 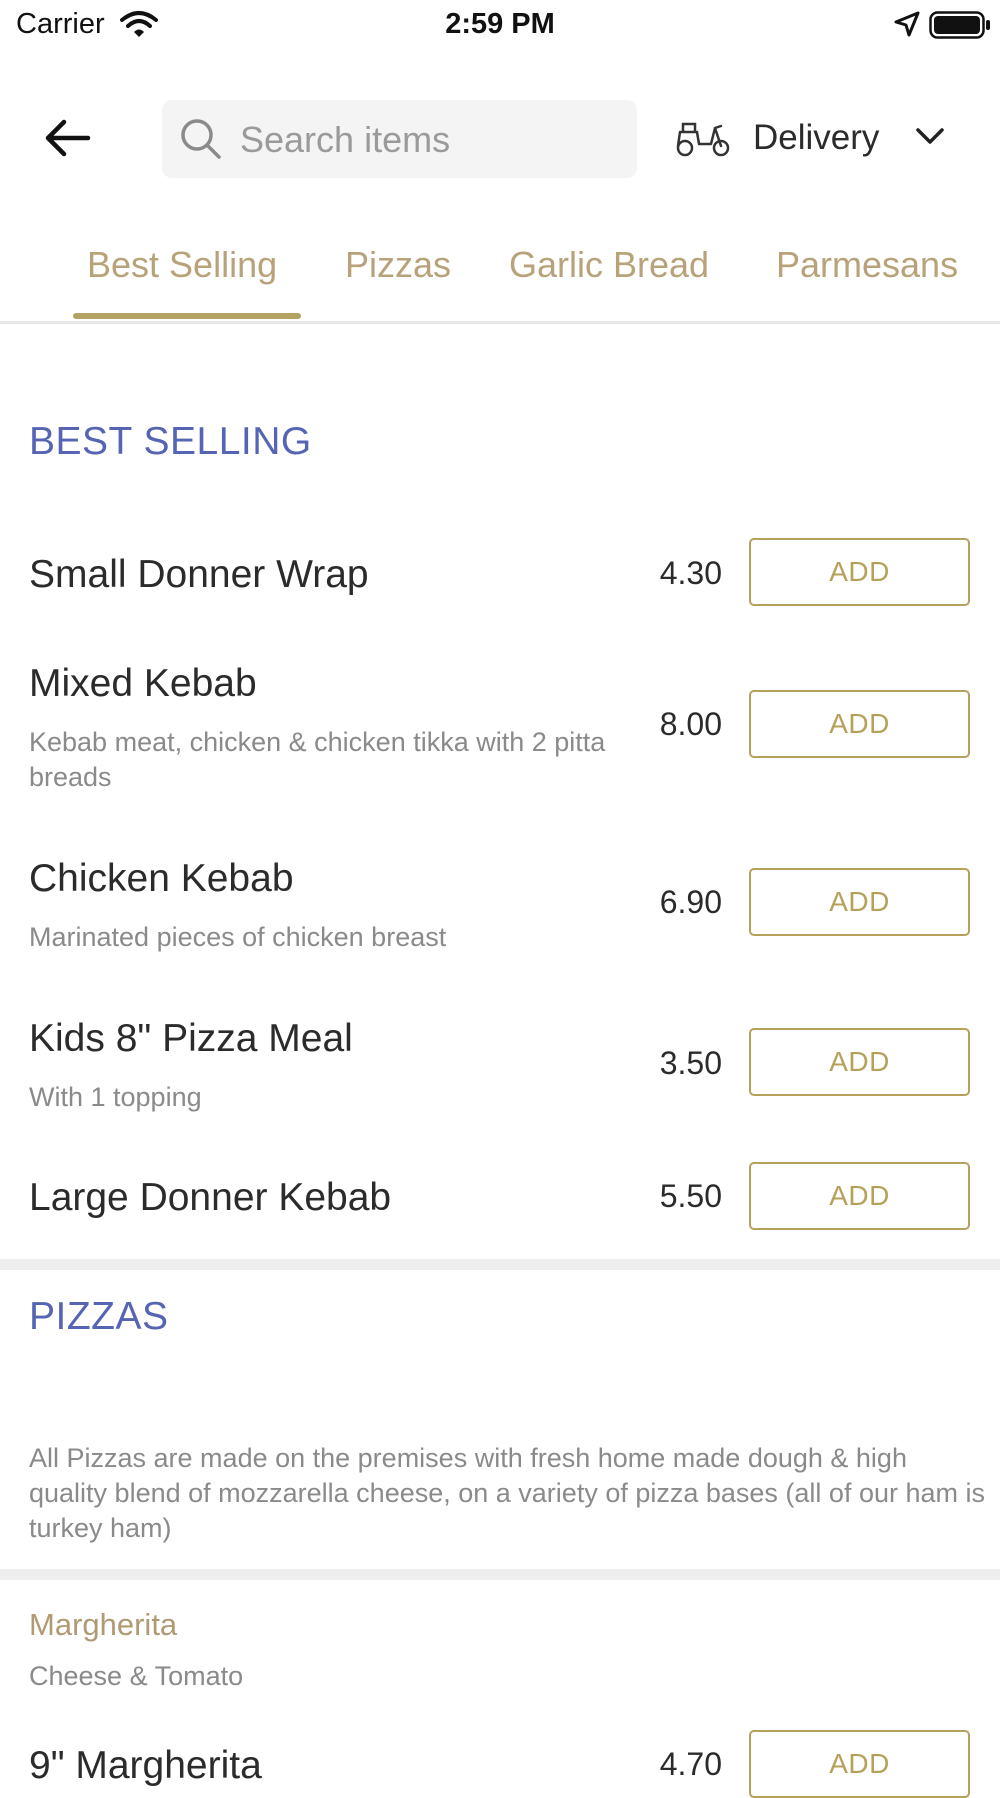 I want to click on subsection-description: Cheese & Tomato, so click(x=136, y=1676).